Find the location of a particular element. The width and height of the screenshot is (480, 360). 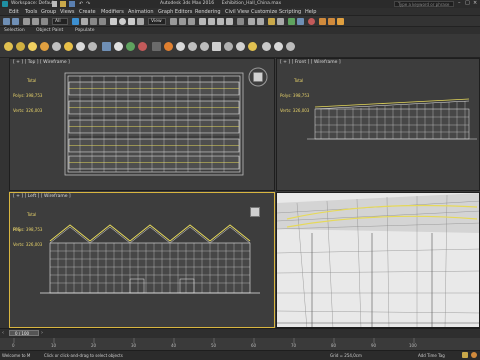

link-icon is located at coordinates (26, 21).